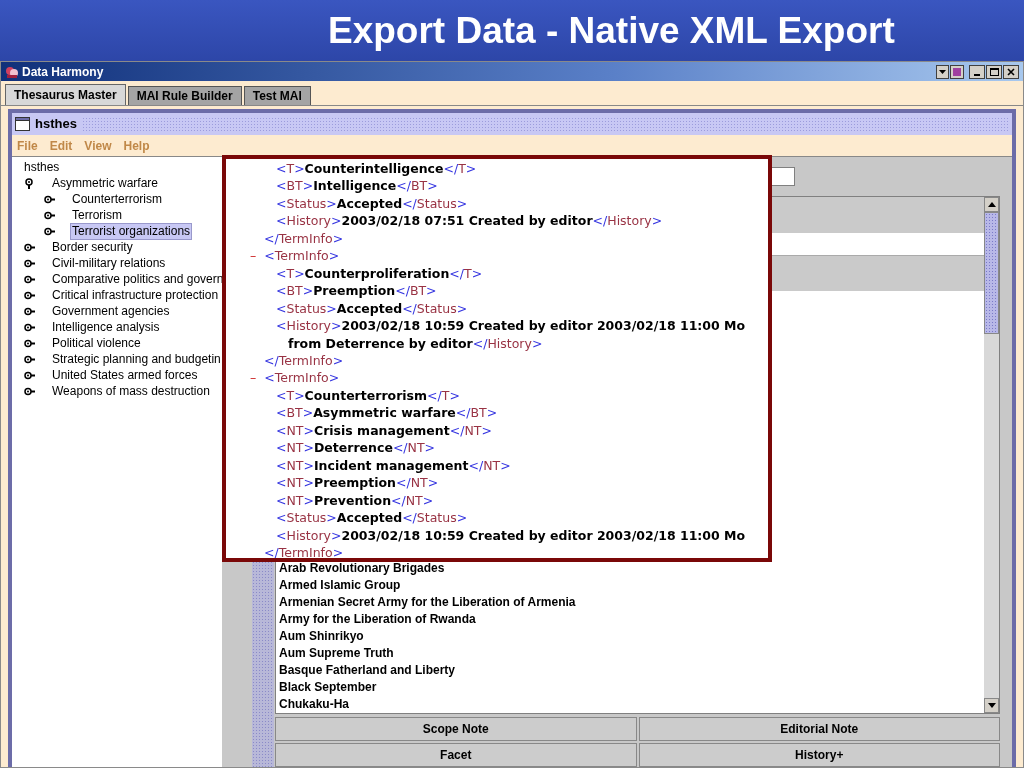 This screenshot has width=1024, height=768. Describe the element at coordinates (469, 221) in the screenshot. I see `xml-line: <History>2003/02/18 07:51 Created by editor</History>` at that location.